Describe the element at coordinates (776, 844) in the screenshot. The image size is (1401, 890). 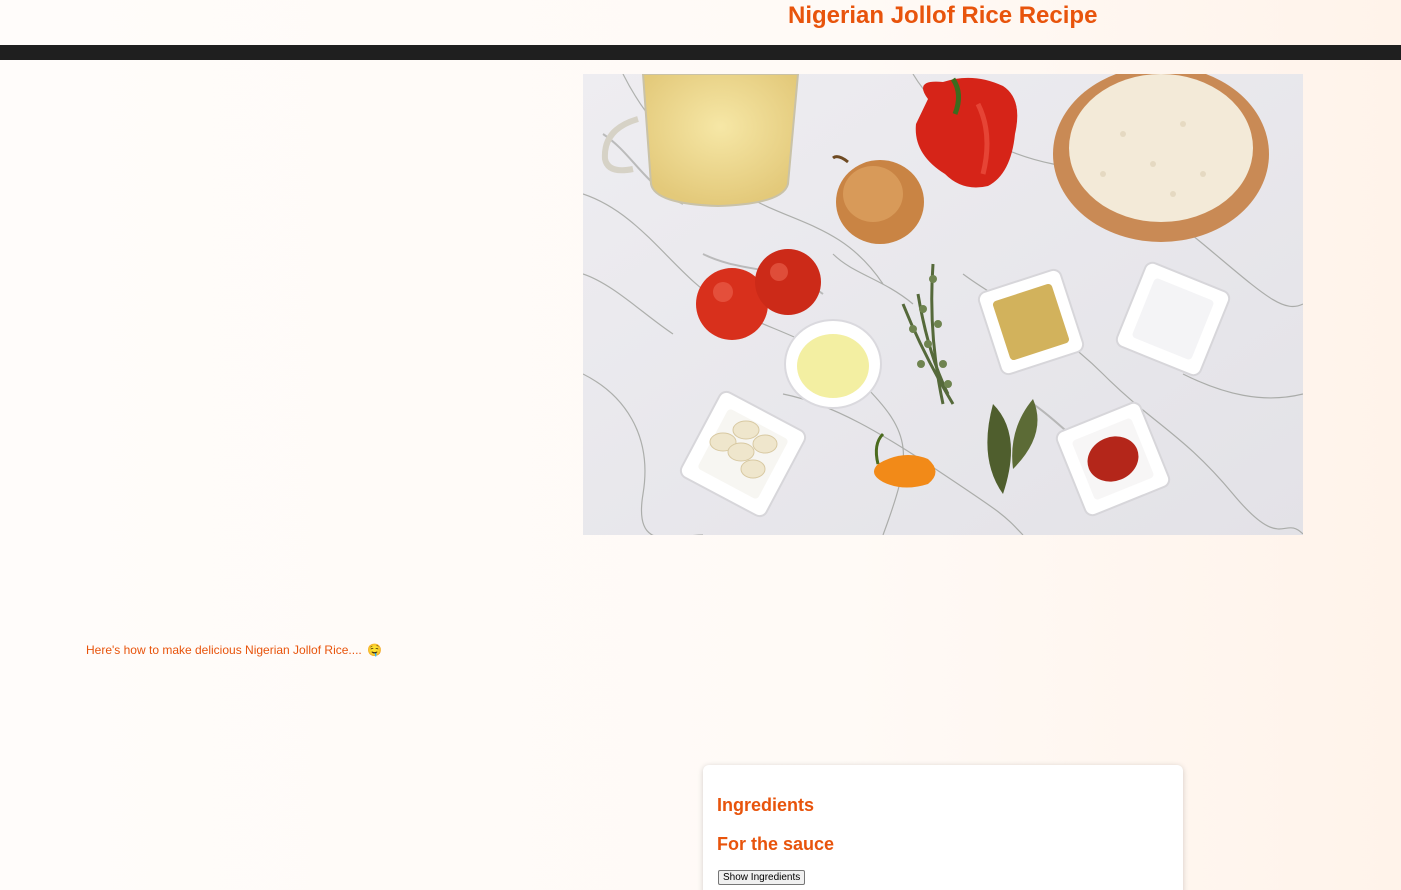
I see `sauce-subheading: For the sauce` at that location.